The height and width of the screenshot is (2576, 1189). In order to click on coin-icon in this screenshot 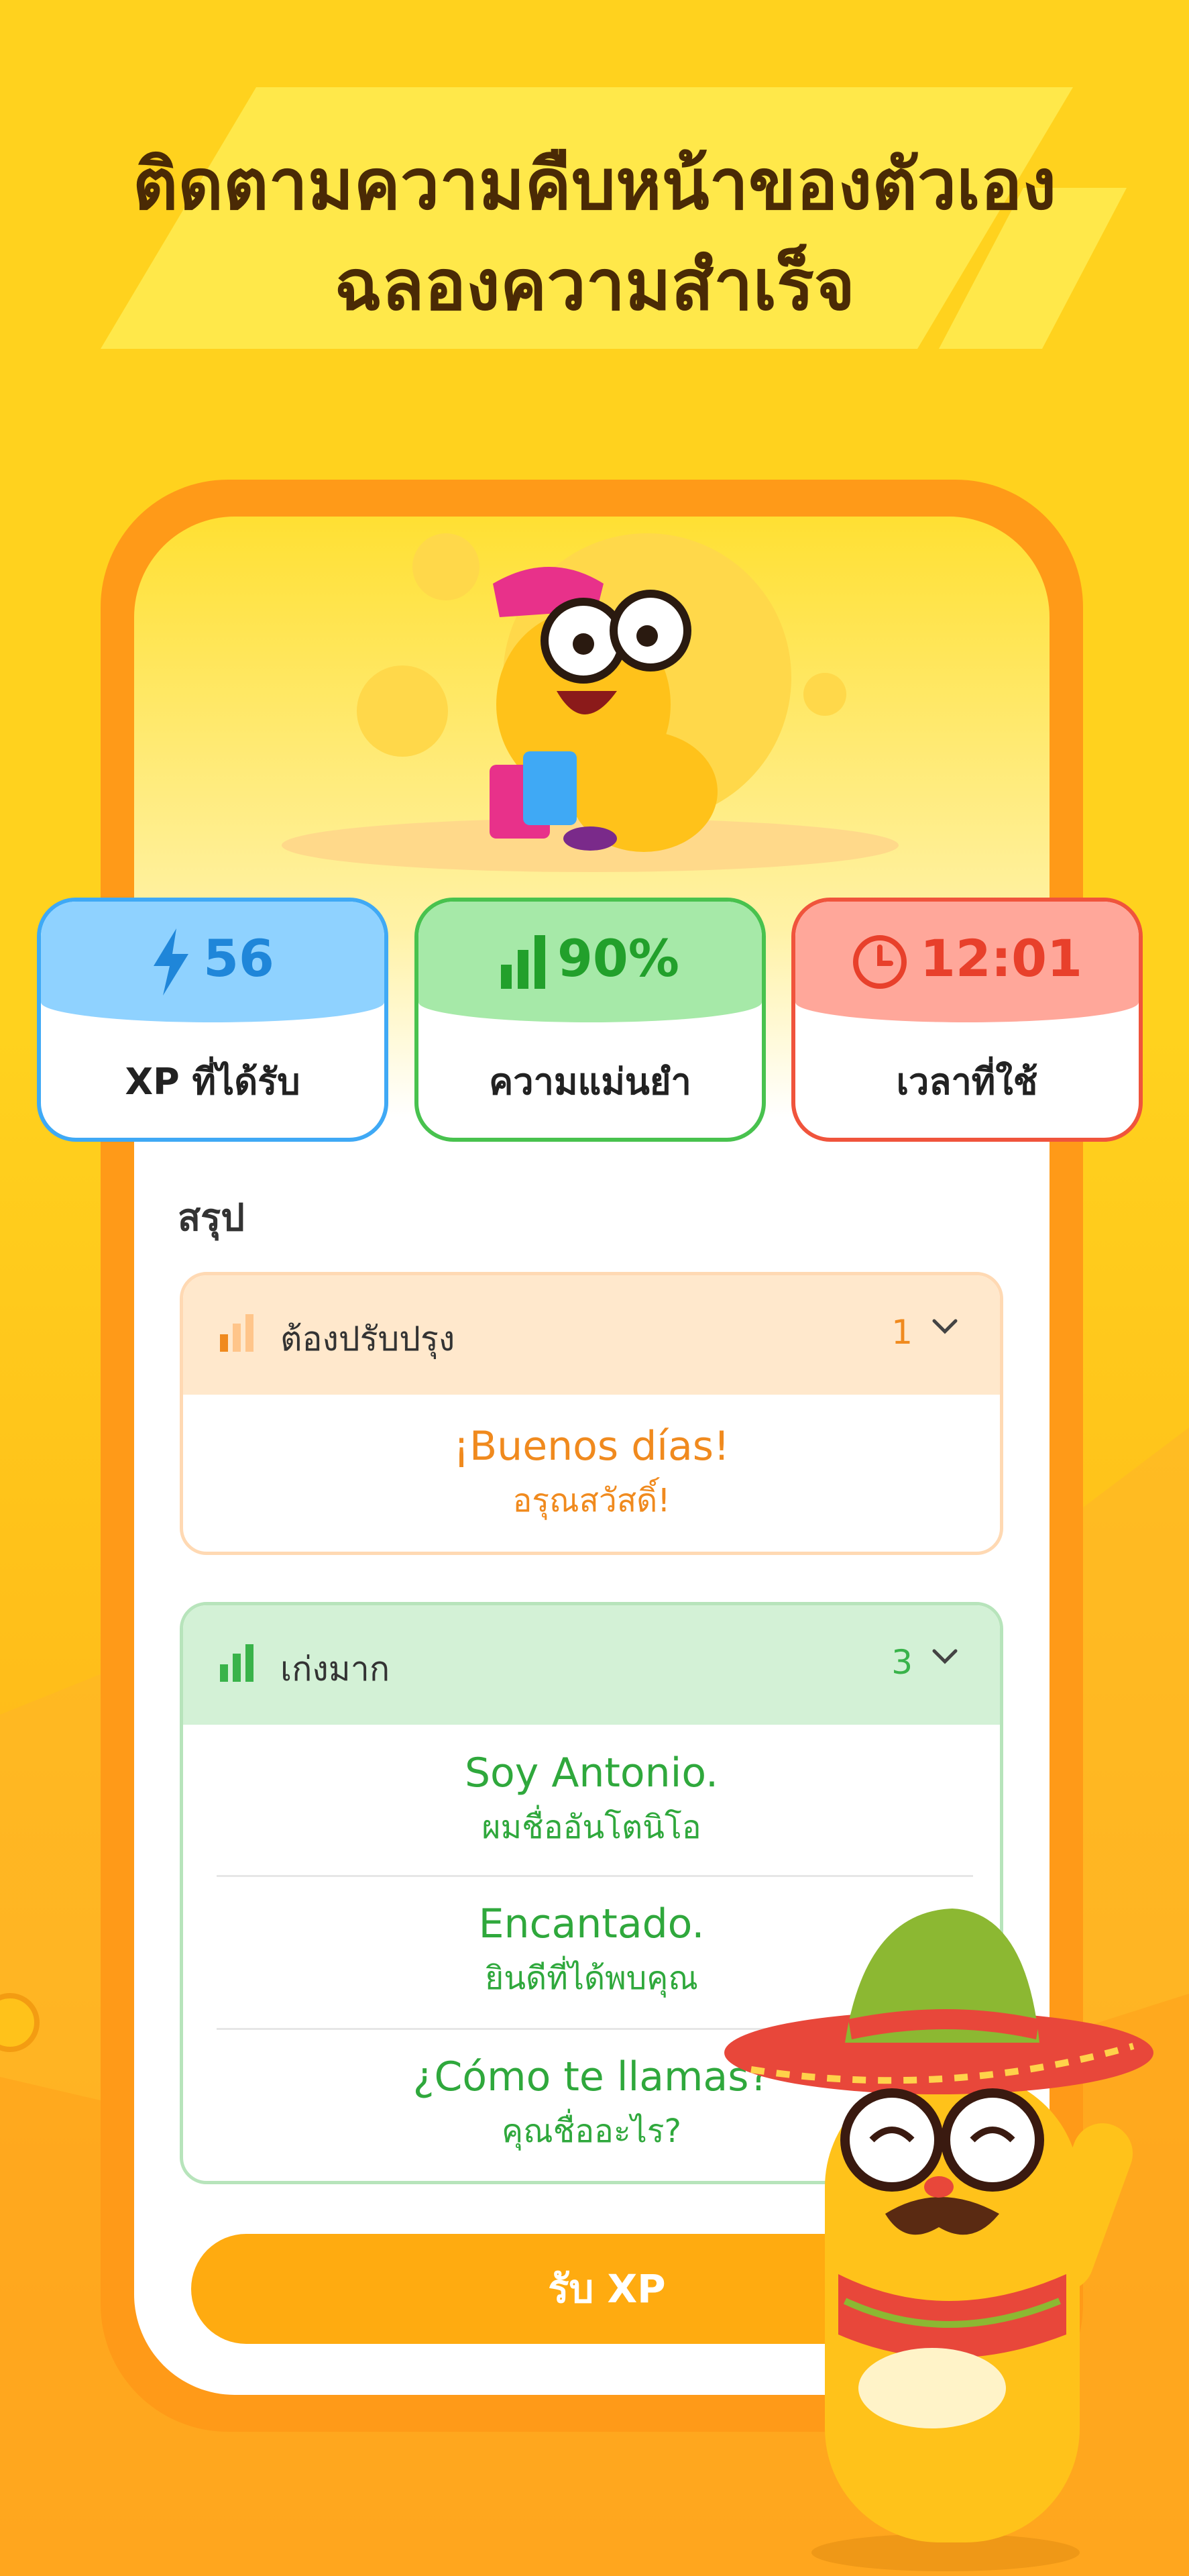, I will do `click(20, 2022)`.